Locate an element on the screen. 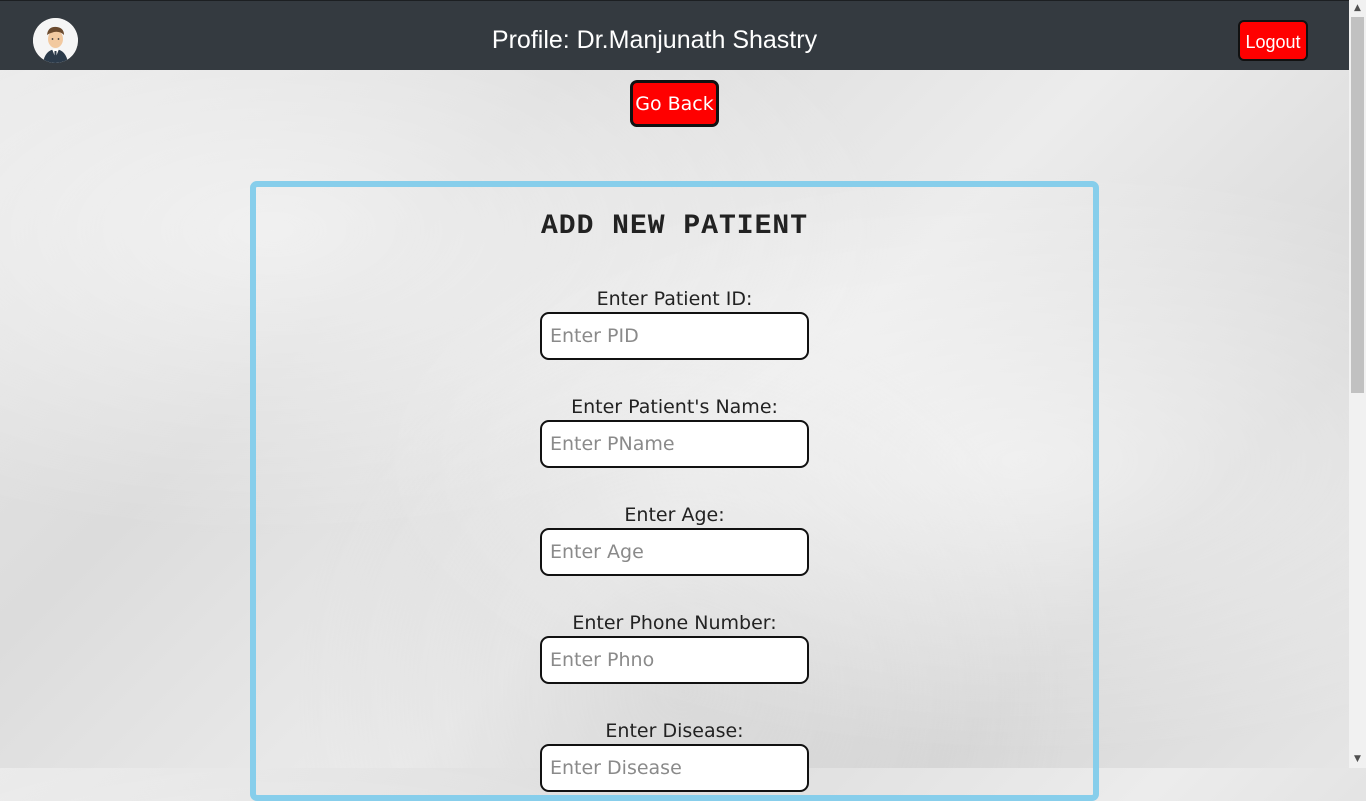  scroll-up-arrow-icon: ▲ is located at coordinates (1357, 8).